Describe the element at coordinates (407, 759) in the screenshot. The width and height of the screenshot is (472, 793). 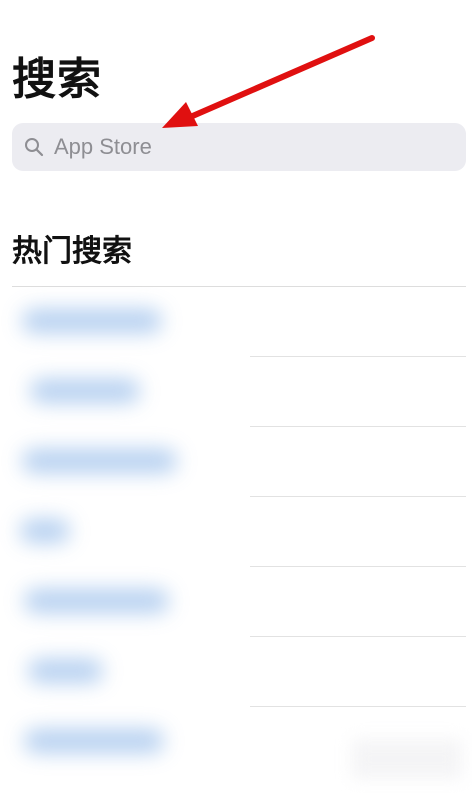
I see `watermark-smudge` at that location.